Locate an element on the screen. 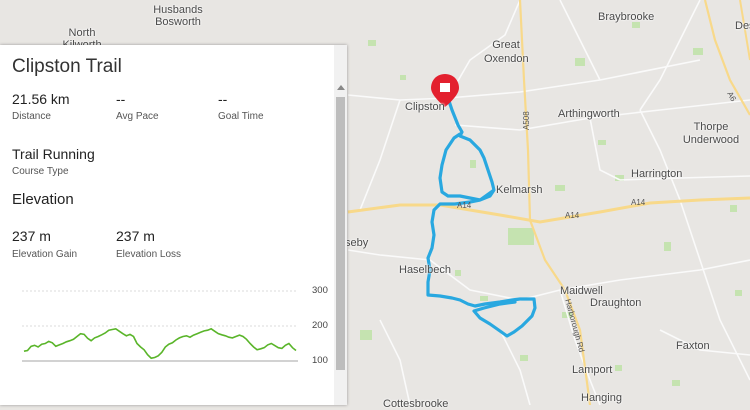  y-tick-label: 100 is located at coordinates (320, 360).